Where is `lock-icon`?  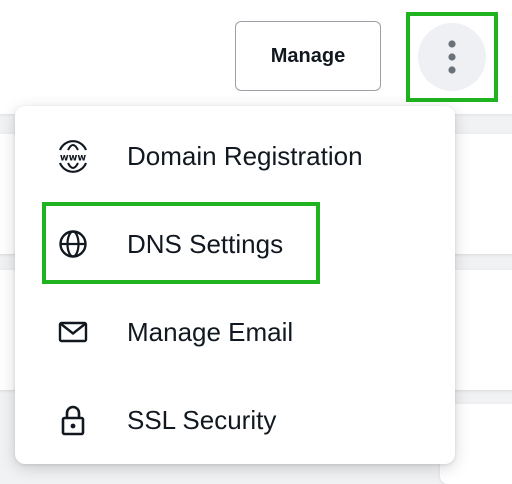 lock-icon is located at coordinates (73, 420).